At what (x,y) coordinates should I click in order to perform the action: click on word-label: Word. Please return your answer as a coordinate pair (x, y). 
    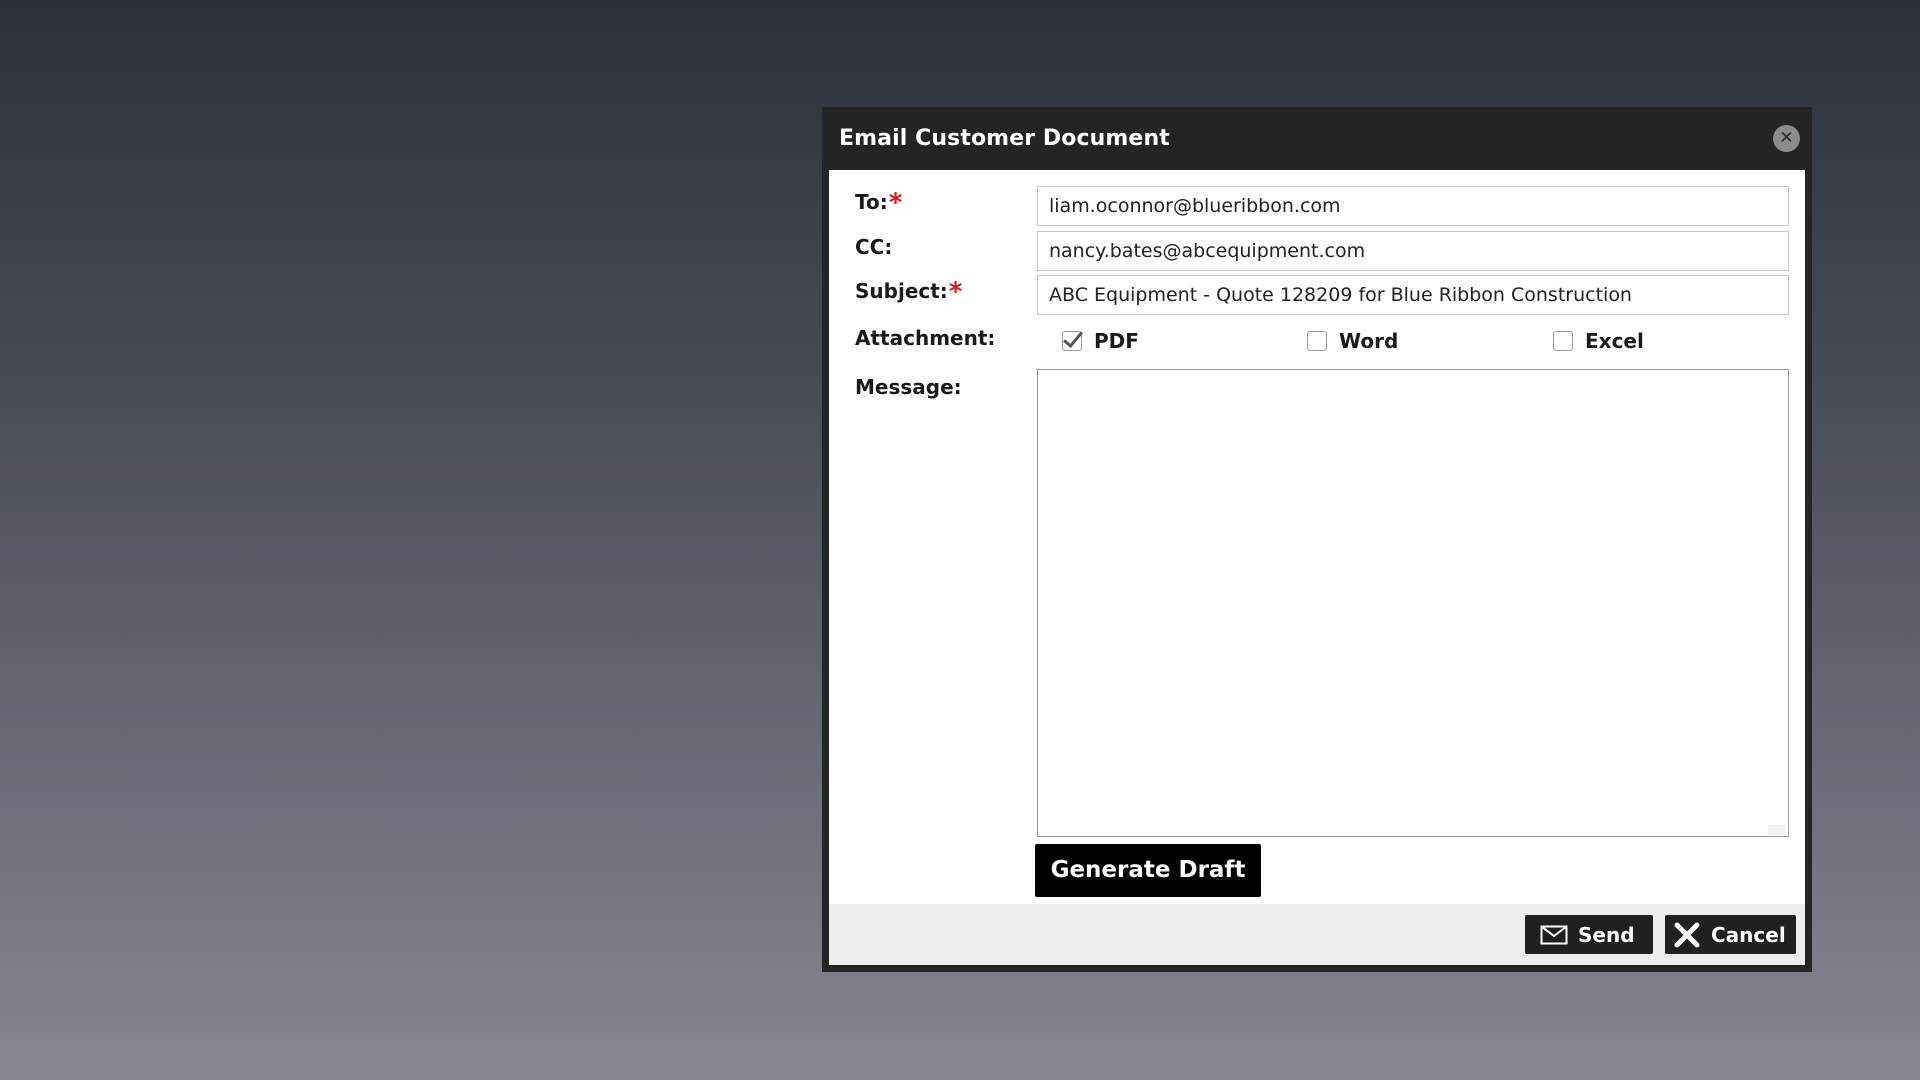
    Looking at the image, I should click on (1369, 341).